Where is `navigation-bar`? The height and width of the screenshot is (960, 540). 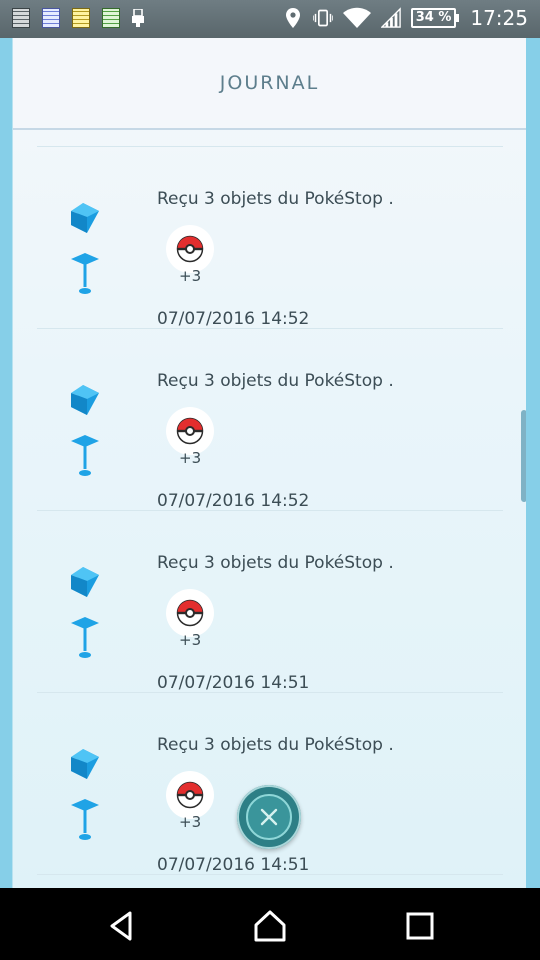
navigation-bar is located at coordinates (270, 924).